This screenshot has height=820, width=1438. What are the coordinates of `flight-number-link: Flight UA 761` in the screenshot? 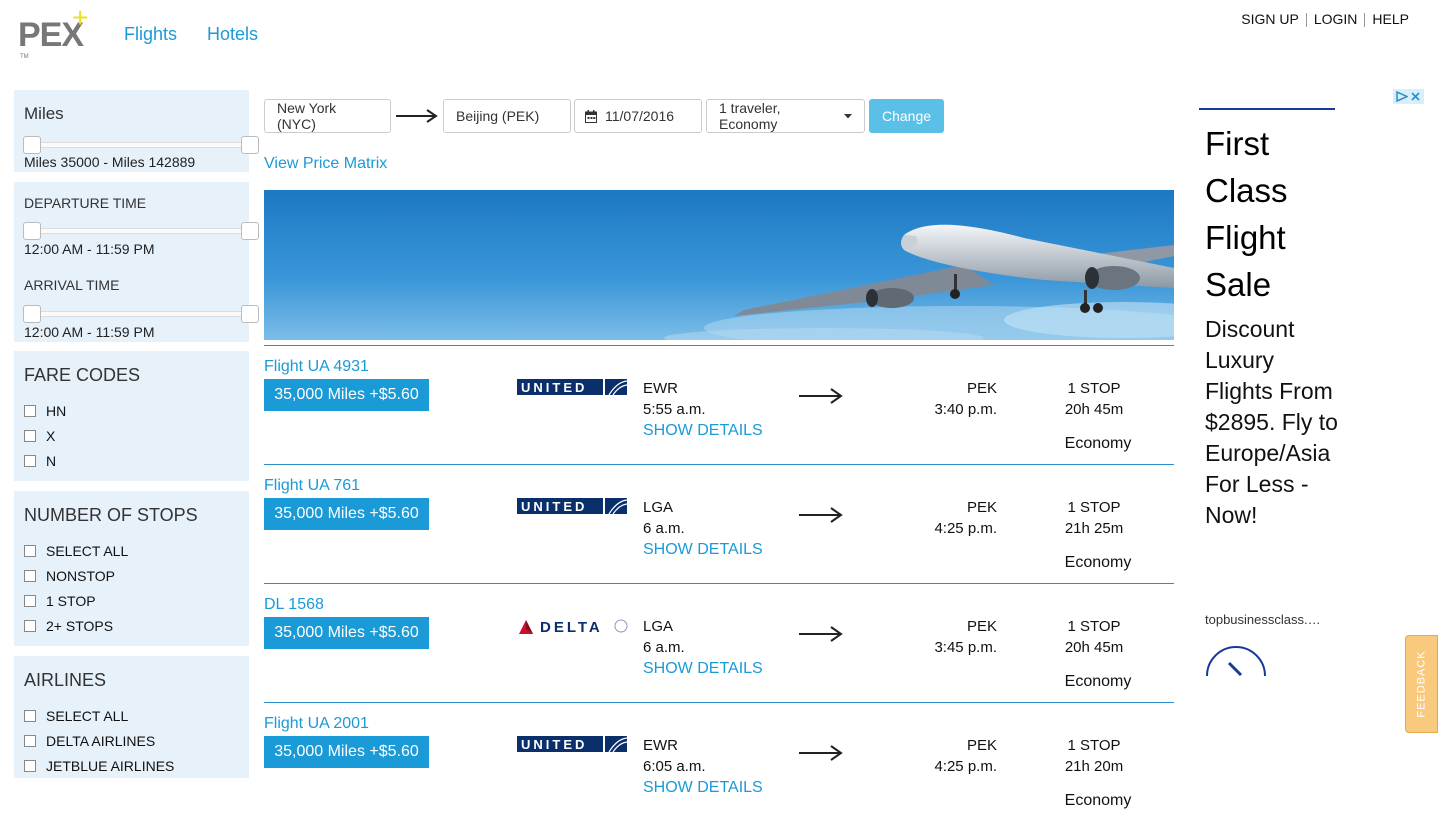 It's located at (312, 486).